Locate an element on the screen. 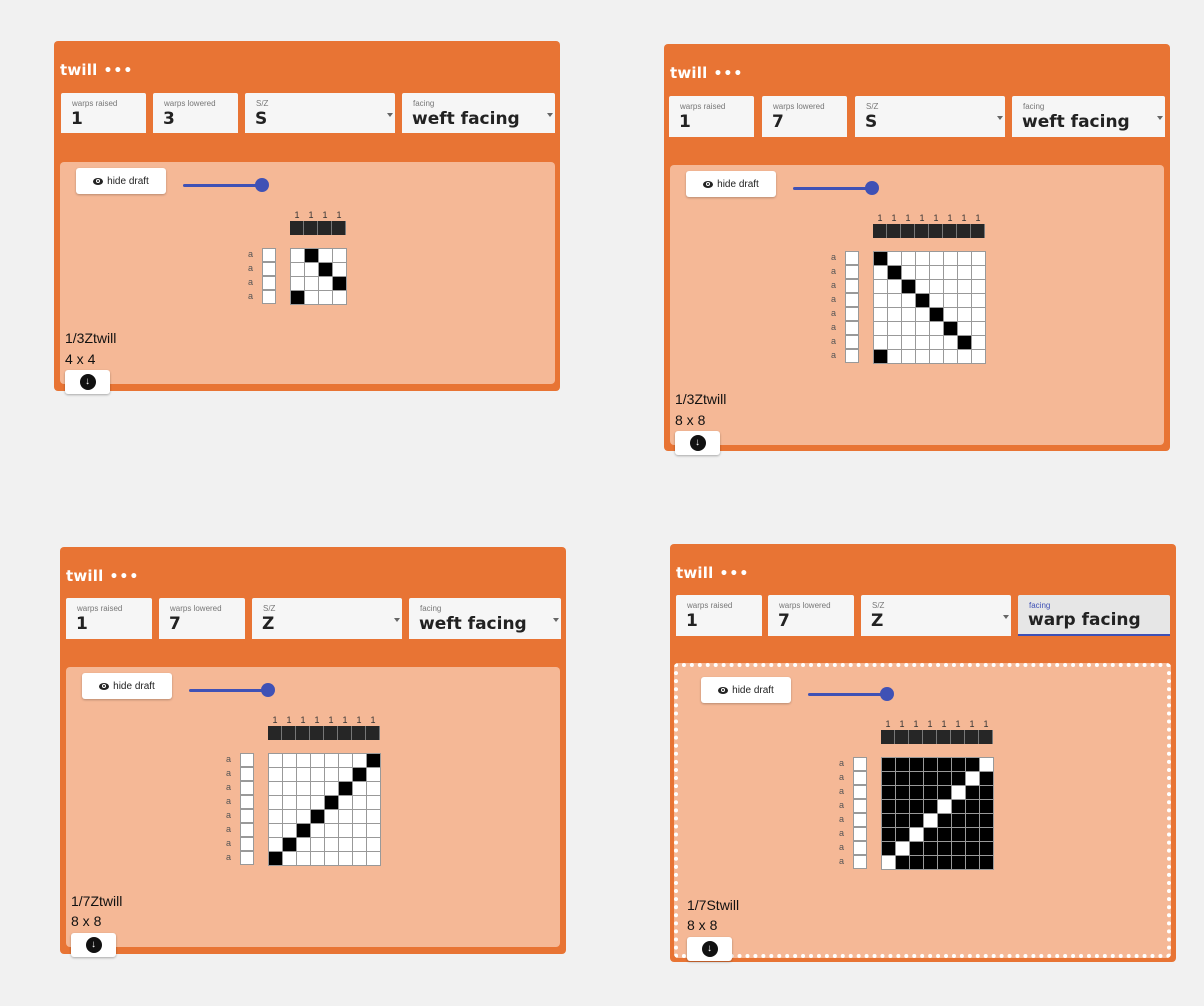 This screenshot has height=1006, width=1204. slider-handle is located at coordinates (872, 188).